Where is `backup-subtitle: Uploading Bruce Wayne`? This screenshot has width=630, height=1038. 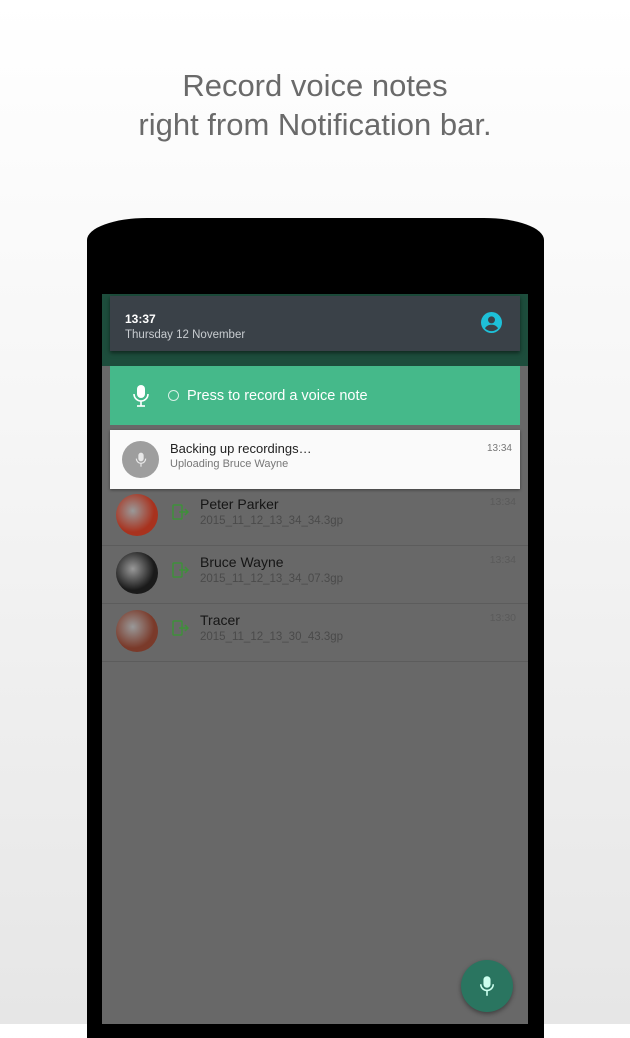
backup-subtitle: Uploading Bruce Wayne is located at coordinates (229, 464).